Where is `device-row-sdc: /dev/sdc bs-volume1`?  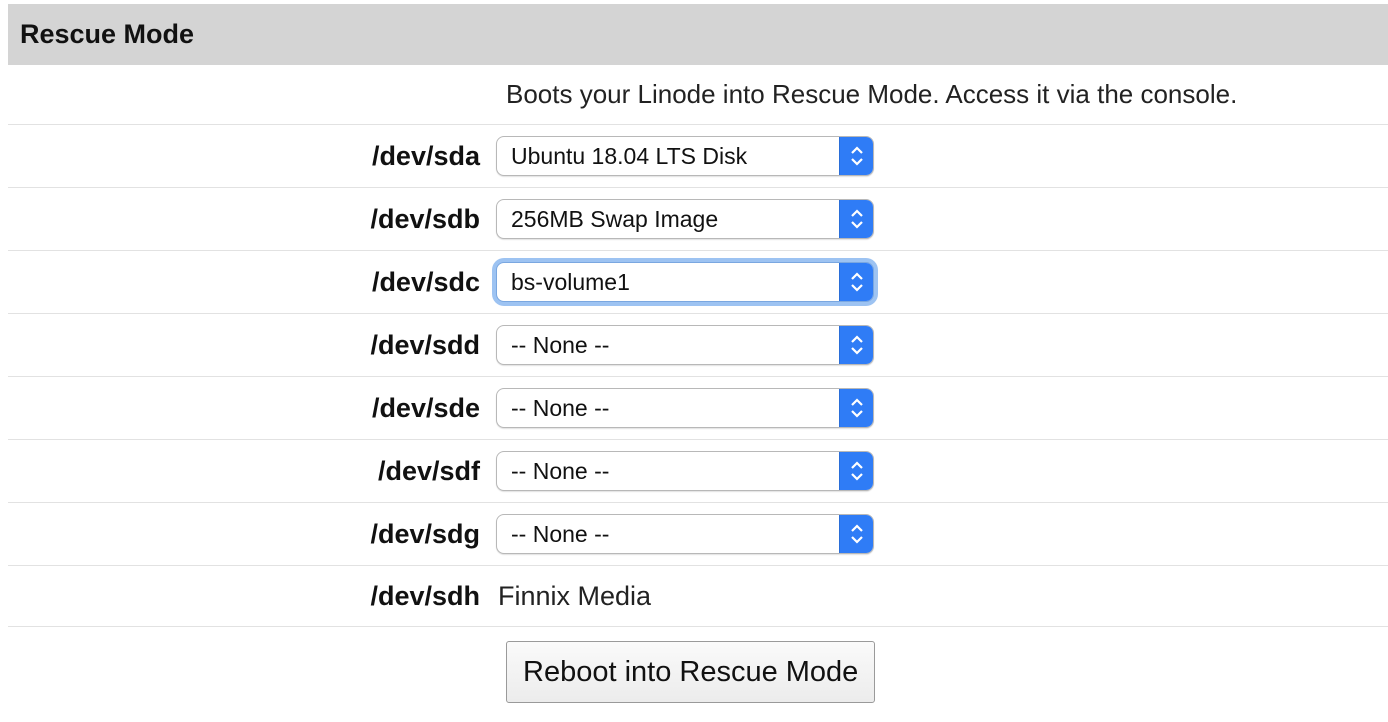 device-row-sdc: /dev/sdc bs-volume1 is located at coordinates (698, 282).